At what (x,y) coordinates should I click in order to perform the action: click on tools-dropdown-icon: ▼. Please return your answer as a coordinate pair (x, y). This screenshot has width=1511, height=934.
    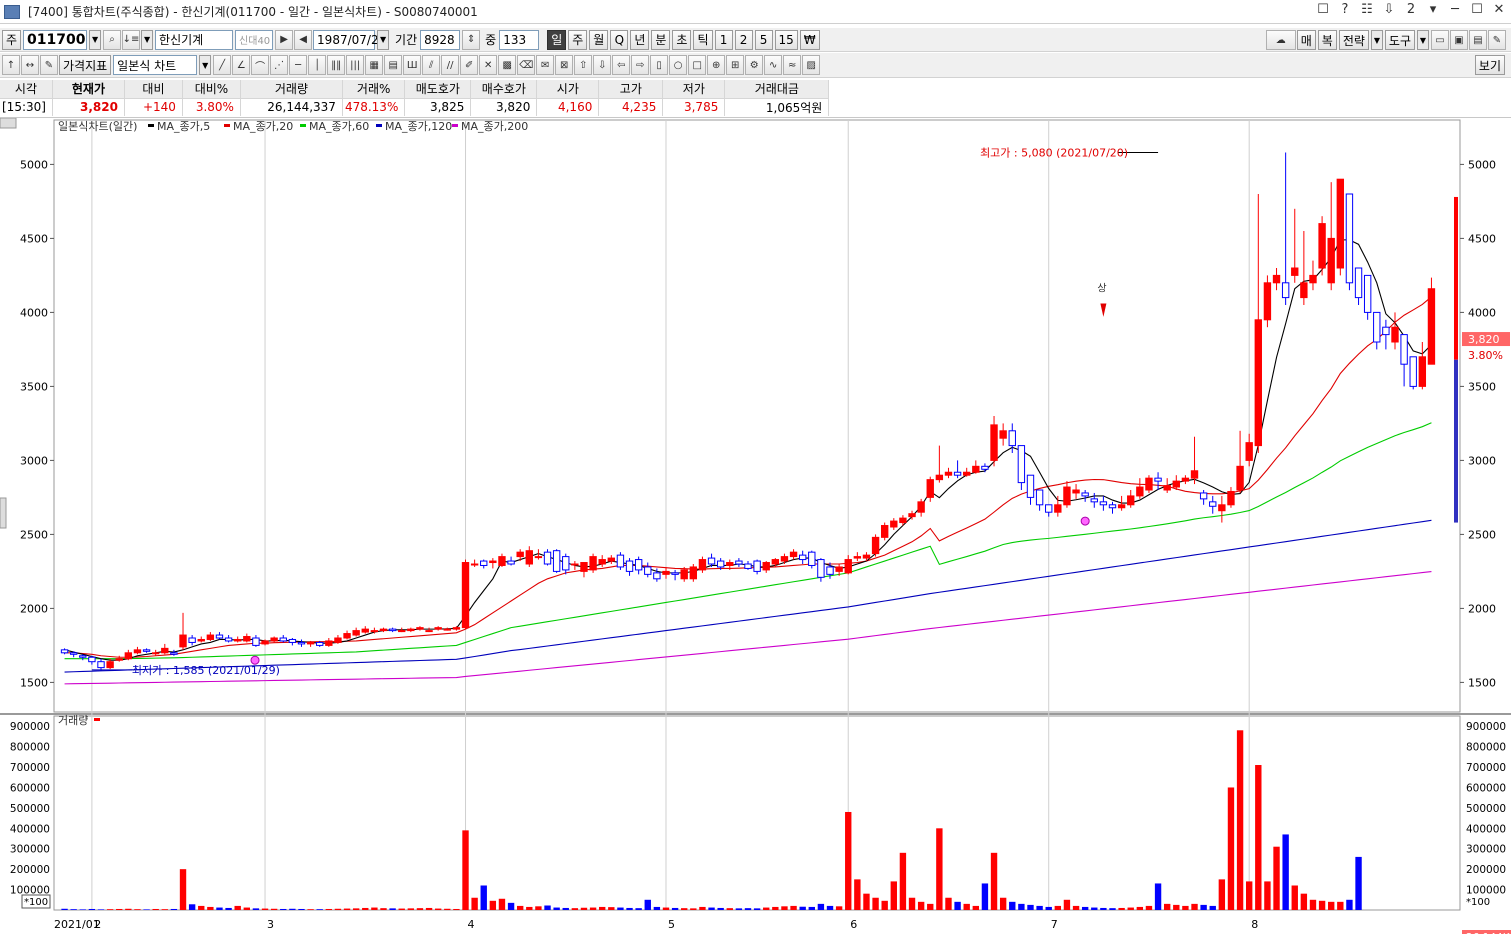
    Looking at the image, I should click on (1423, 40).